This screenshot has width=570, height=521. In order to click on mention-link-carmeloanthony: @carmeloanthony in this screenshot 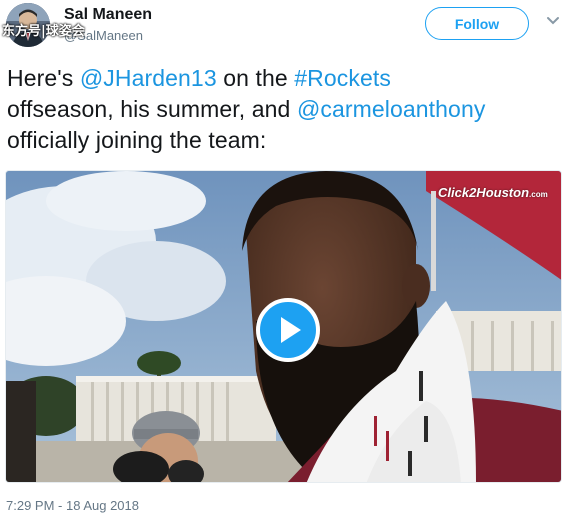, I will do `click(391, 109)`.